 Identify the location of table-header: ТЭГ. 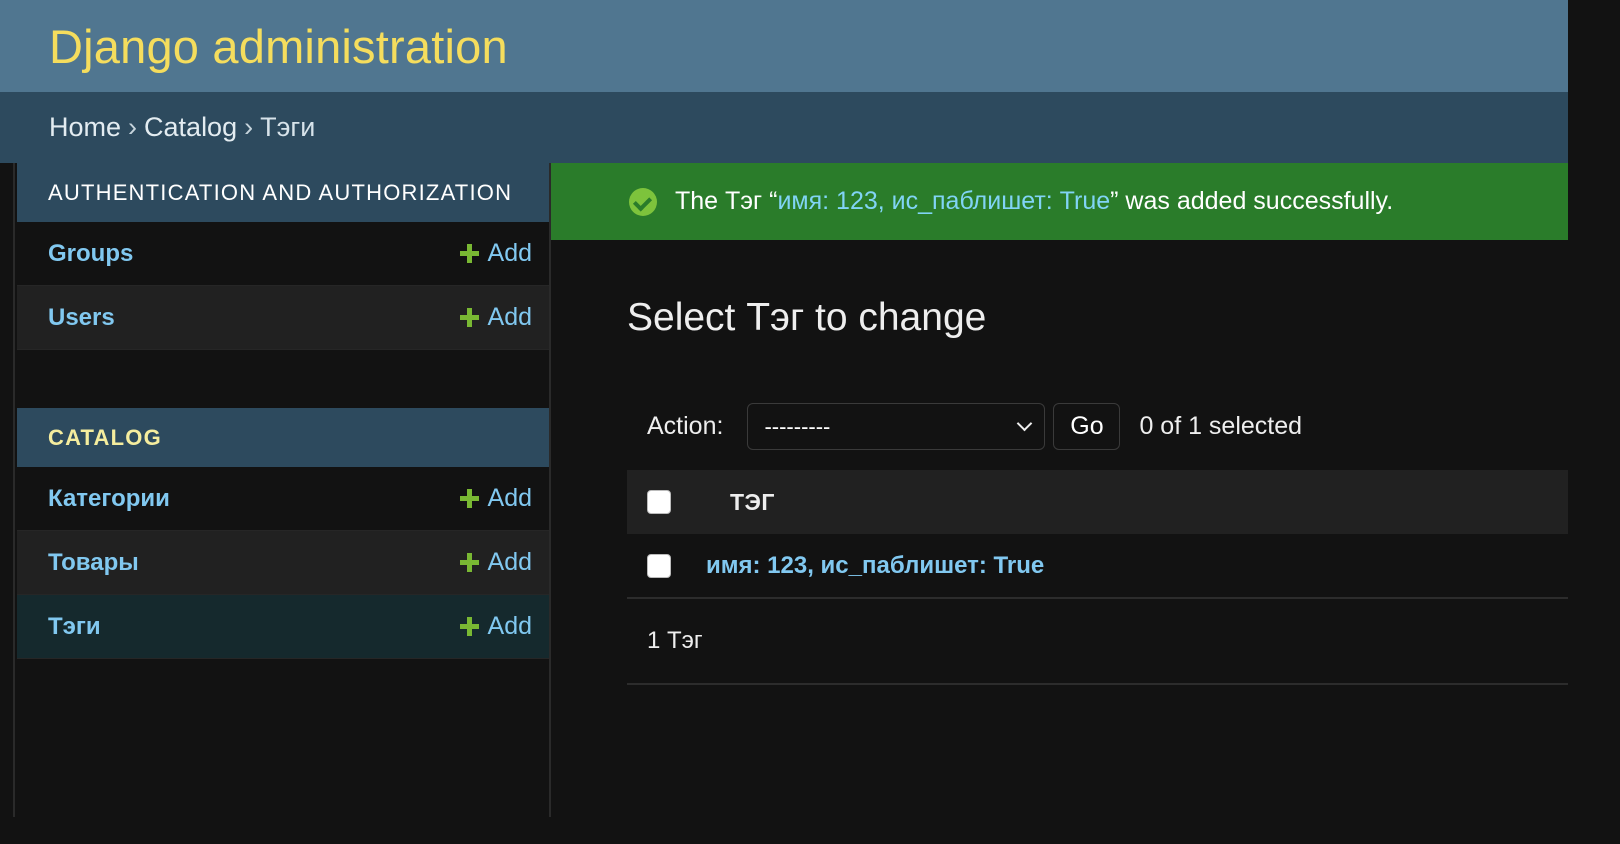
(1097, 502).